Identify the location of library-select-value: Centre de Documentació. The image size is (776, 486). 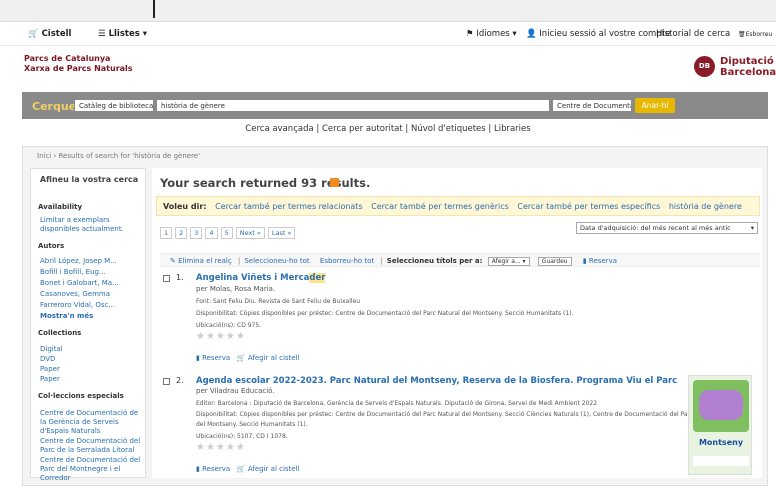
(594, 106).